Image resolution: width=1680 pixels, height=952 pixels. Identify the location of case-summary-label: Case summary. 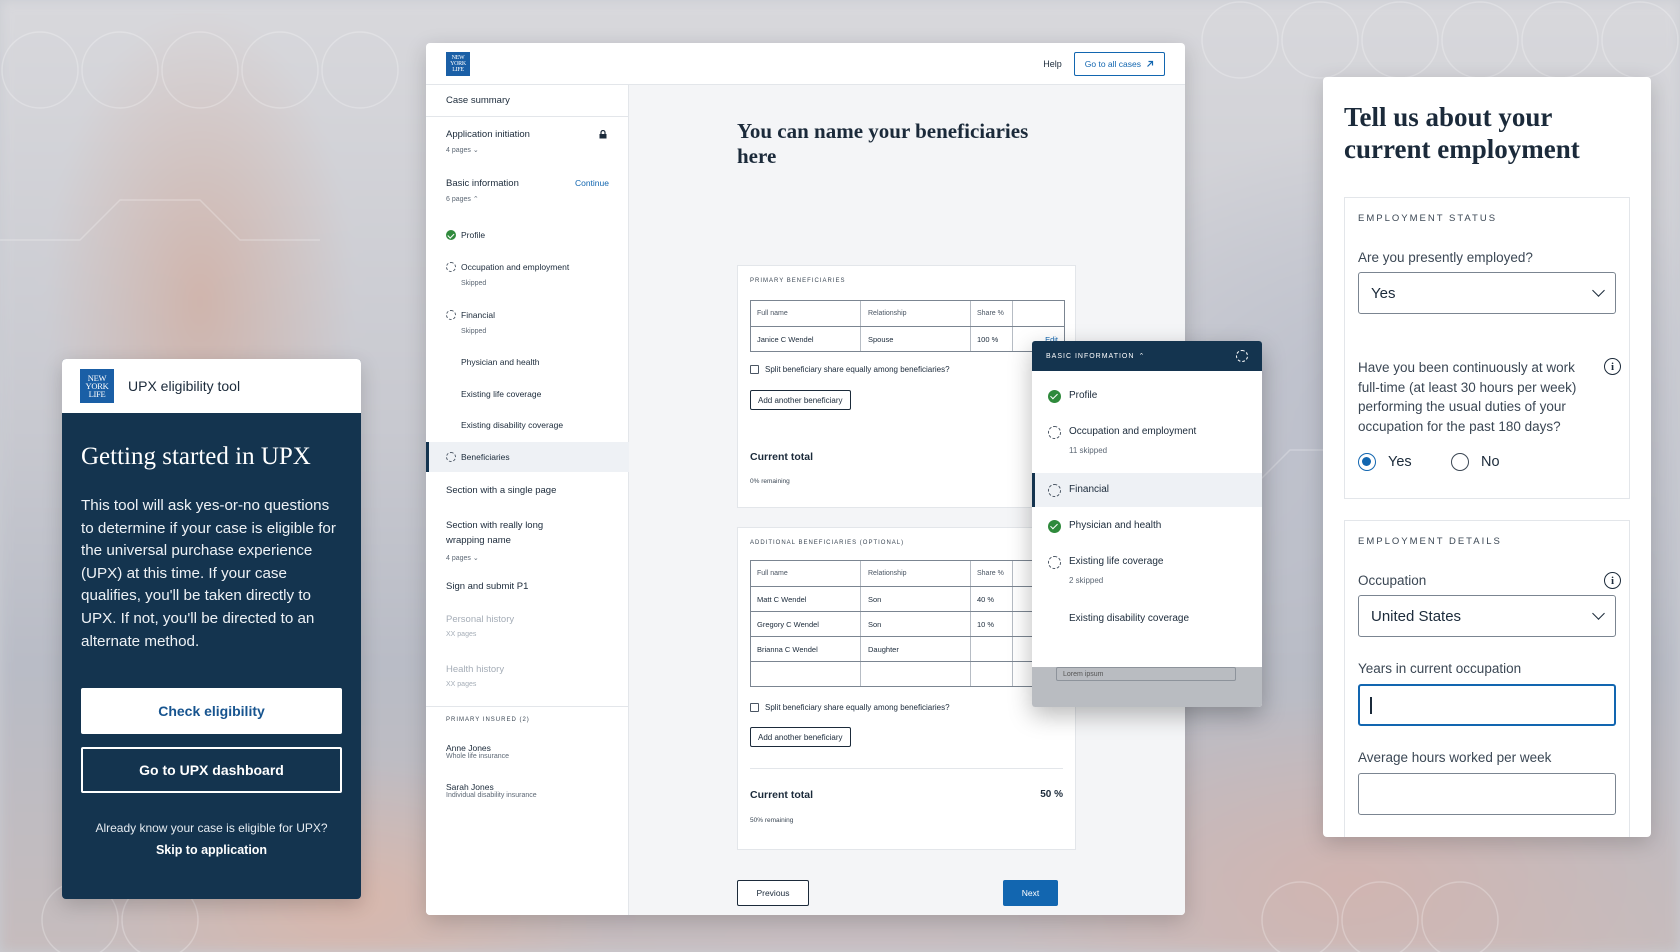
(478, 100).